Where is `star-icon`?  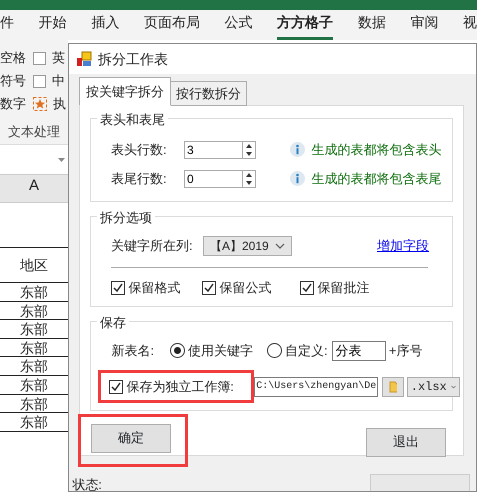
star-icon is located at coordinates (39, 104).